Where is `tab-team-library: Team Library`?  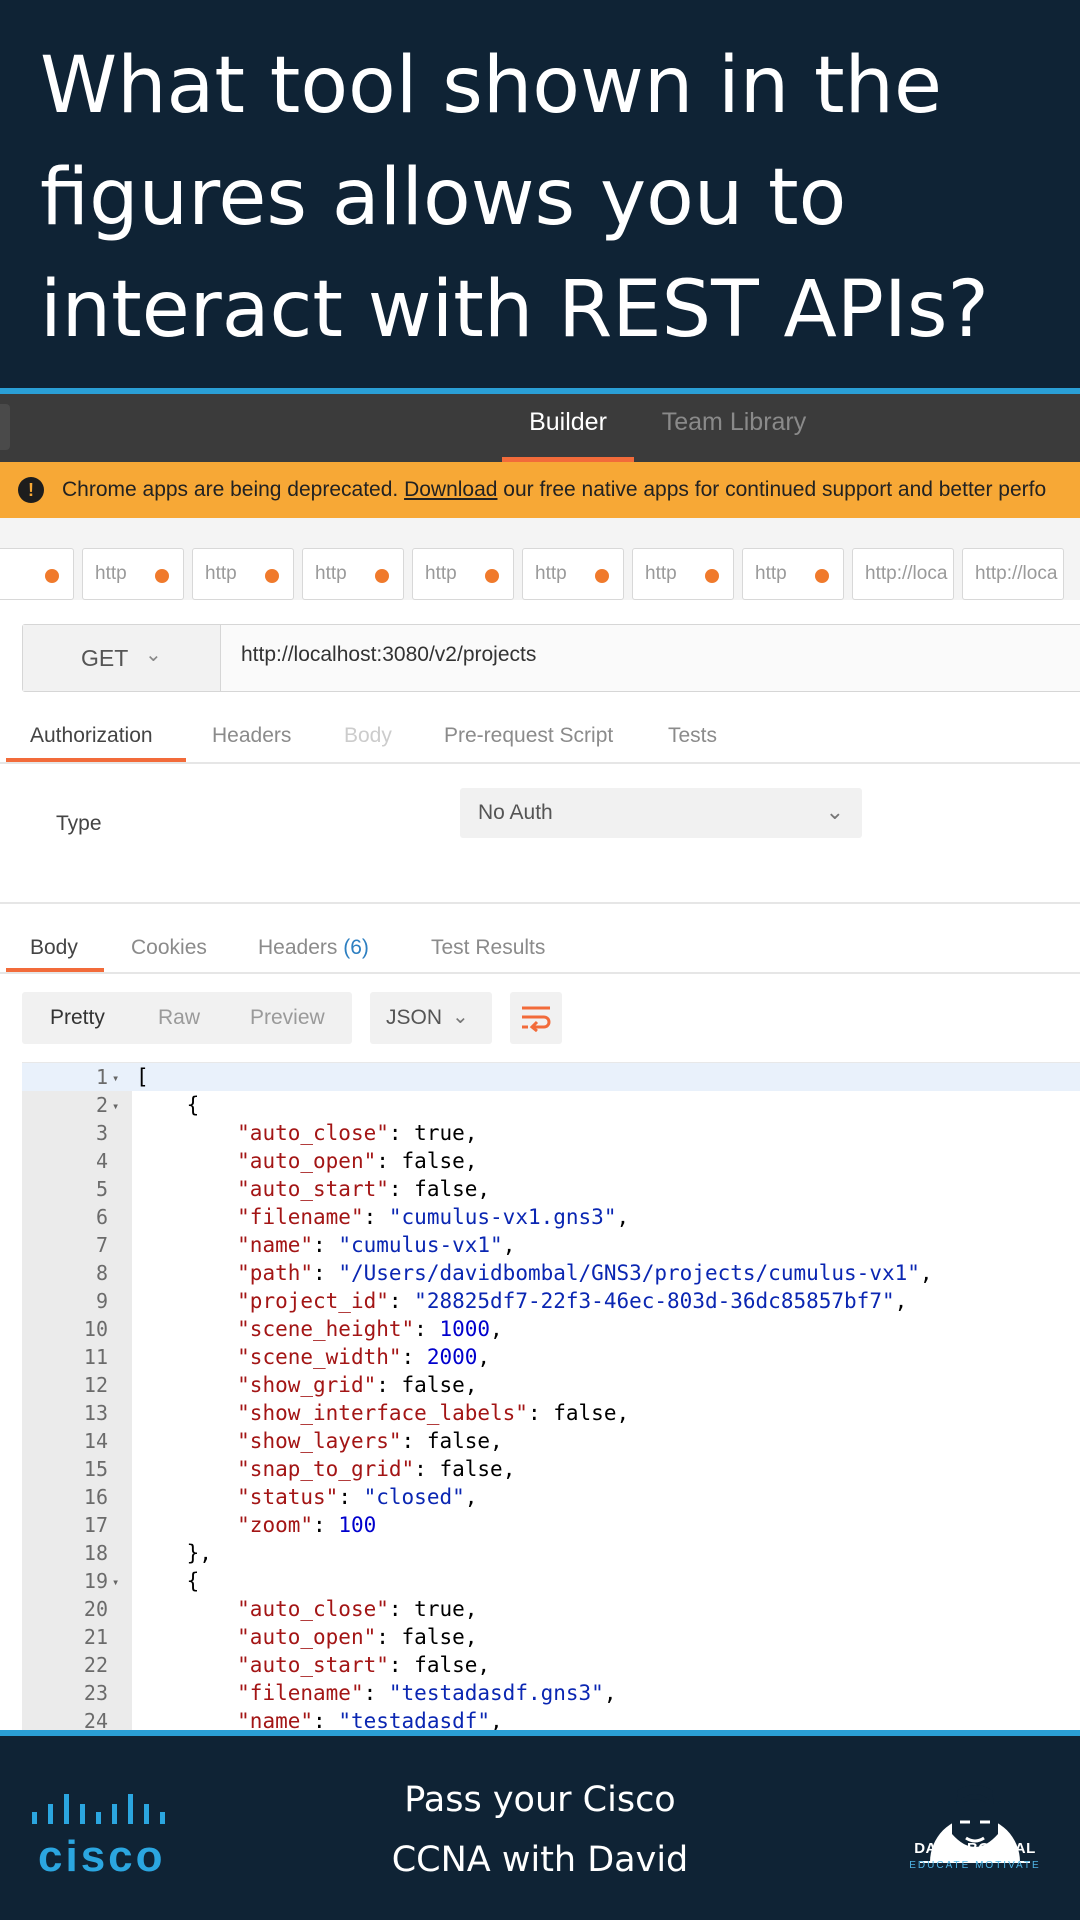 tab-team-library: Team Library is located at coordinates (734, 428).